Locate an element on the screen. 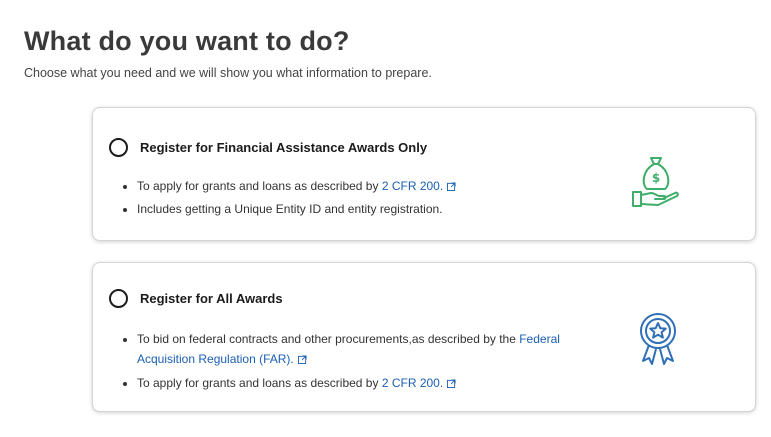 Image resolution: width=771 pixels, height=437 pixels. option-all-awards: Register for All Awards is located at coordinates (196, 298).